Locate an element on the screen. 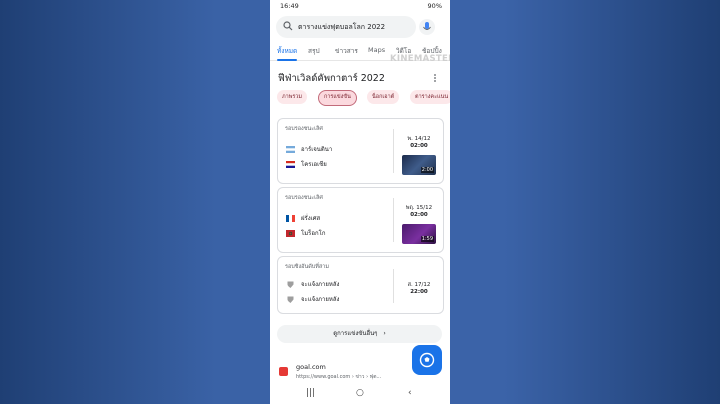 Image resolution: width=720 pixels, height=404 pixels. chip-matches: การแข่งขัน is located at coordinates (337, 98).